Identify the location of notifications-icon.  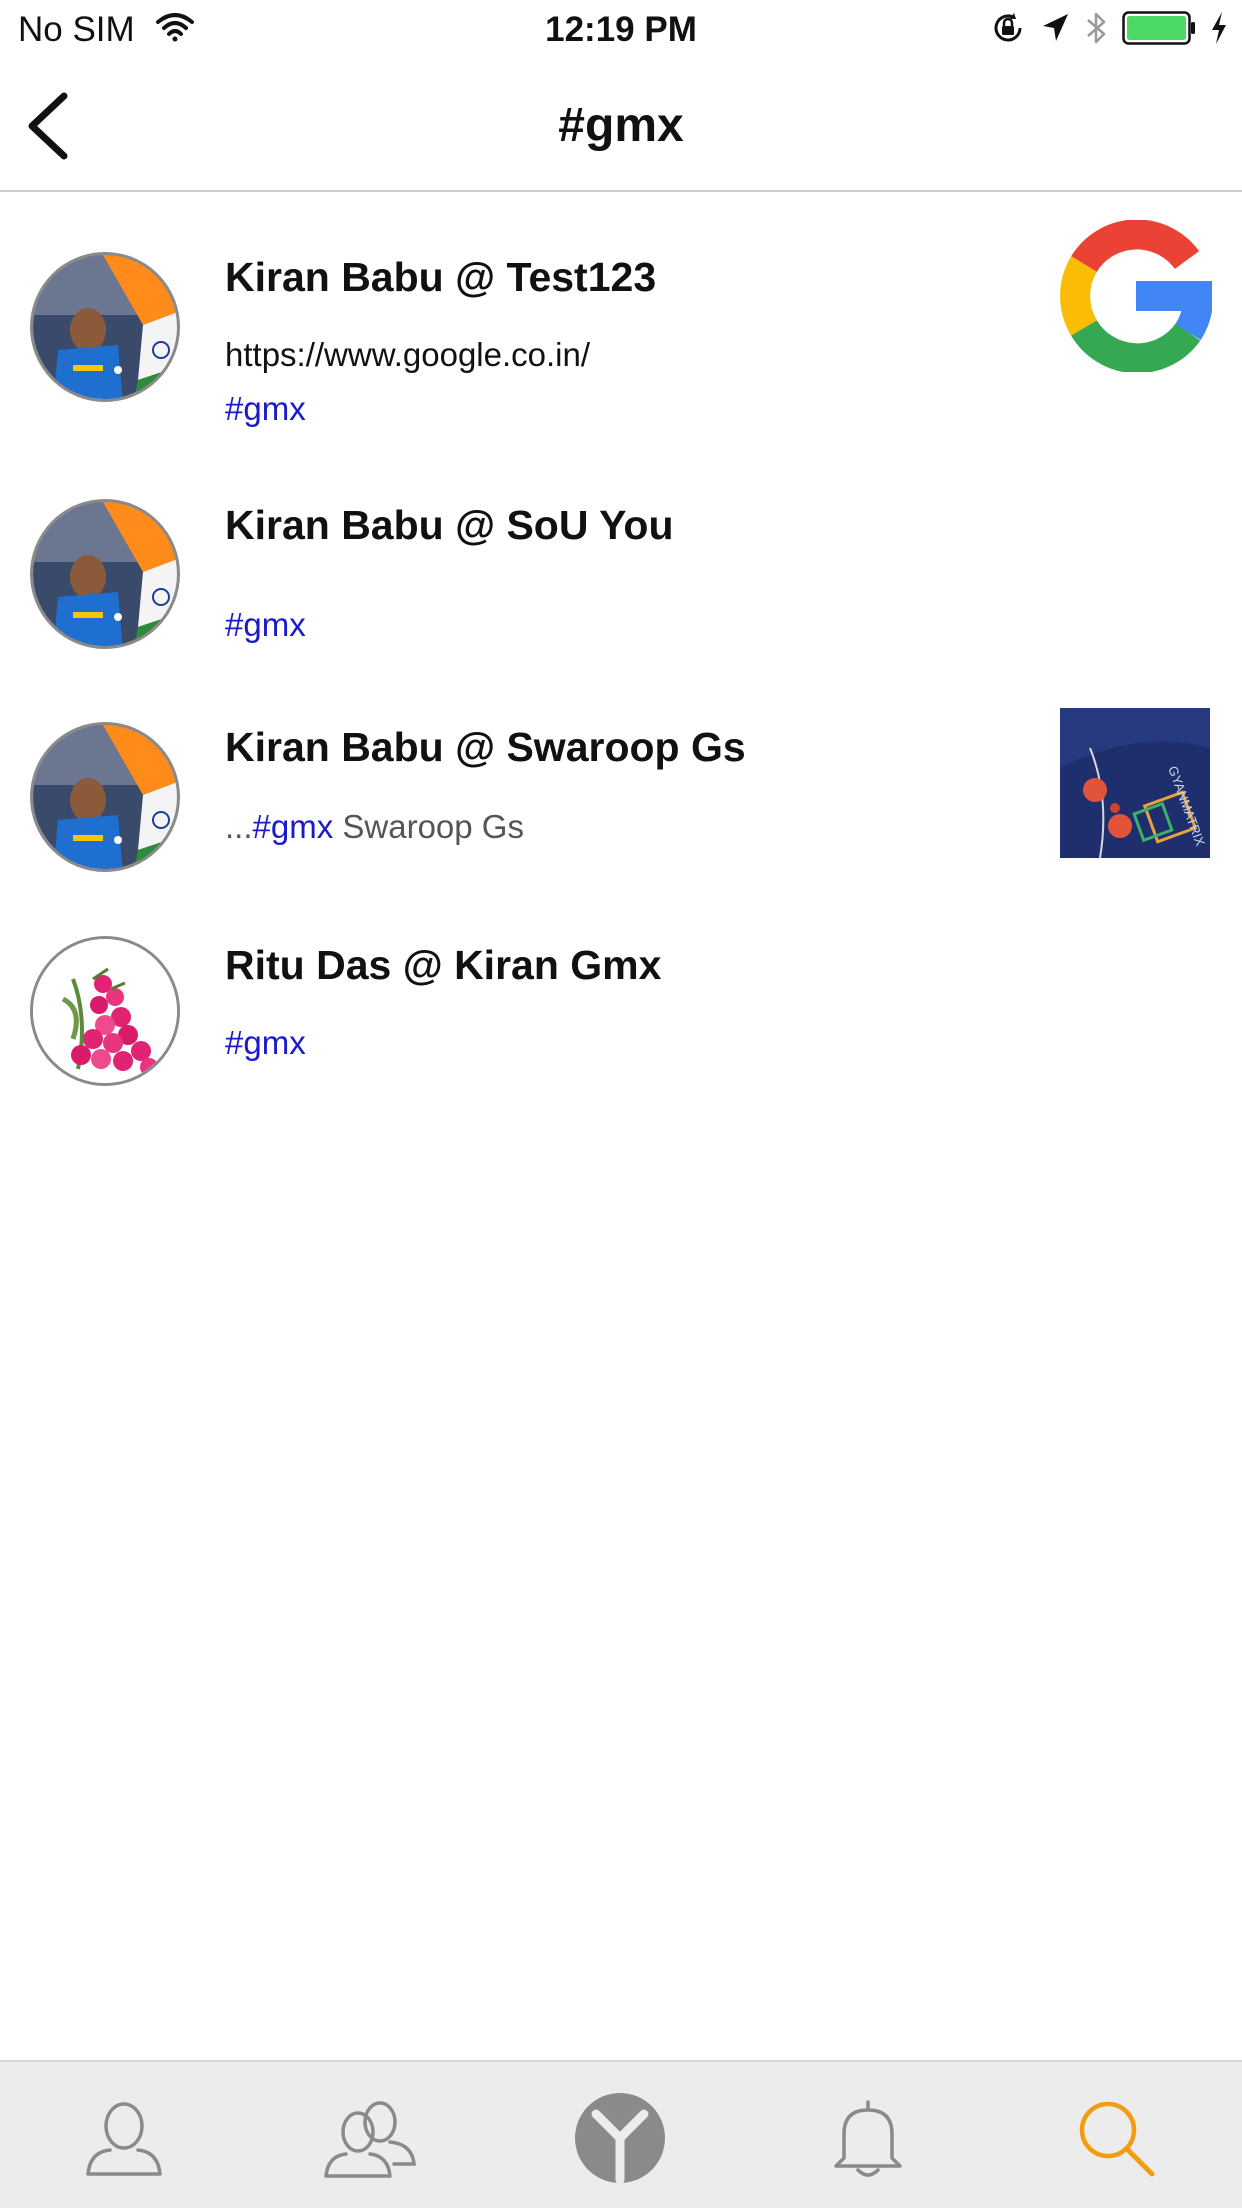
(868, 2138).